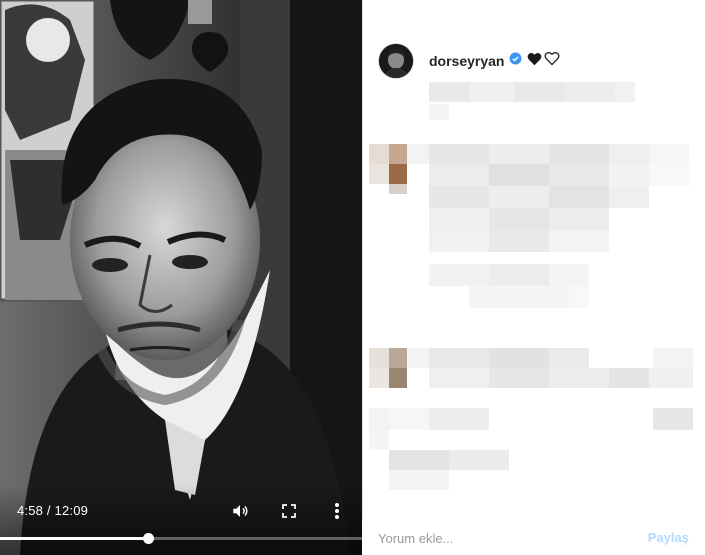  What do you see at coordinates (240, 511) in the screenshot?
I see `volume-icon` at bounding box center [240, 511].